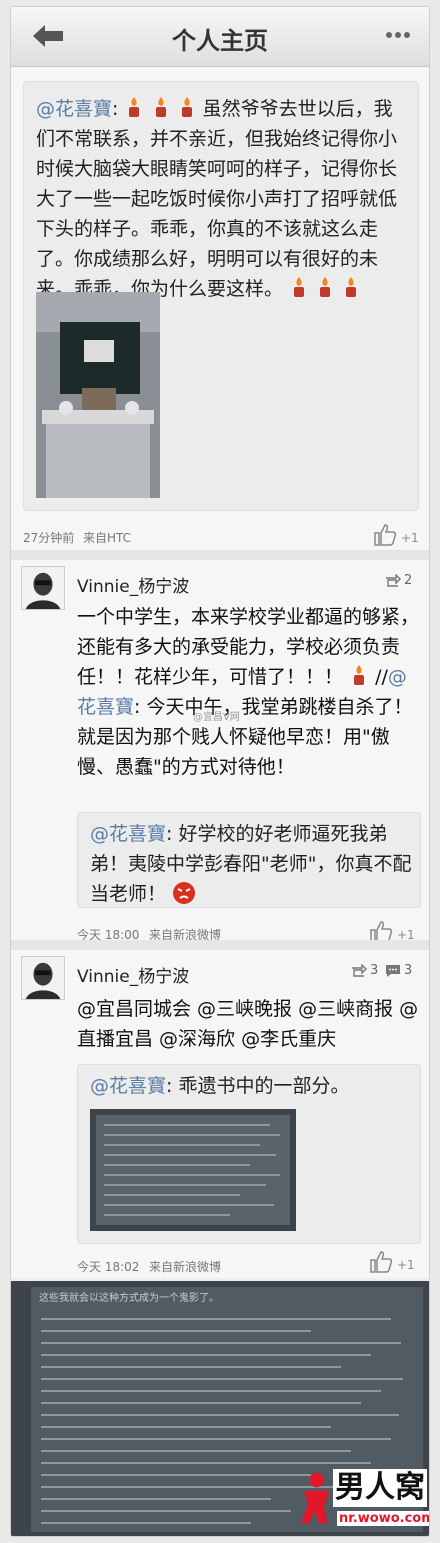 This screenshot has height=1543, width=440. Describe the element at coordinates (393, 971) in the screenshot. I see `comment-icon` at that location.